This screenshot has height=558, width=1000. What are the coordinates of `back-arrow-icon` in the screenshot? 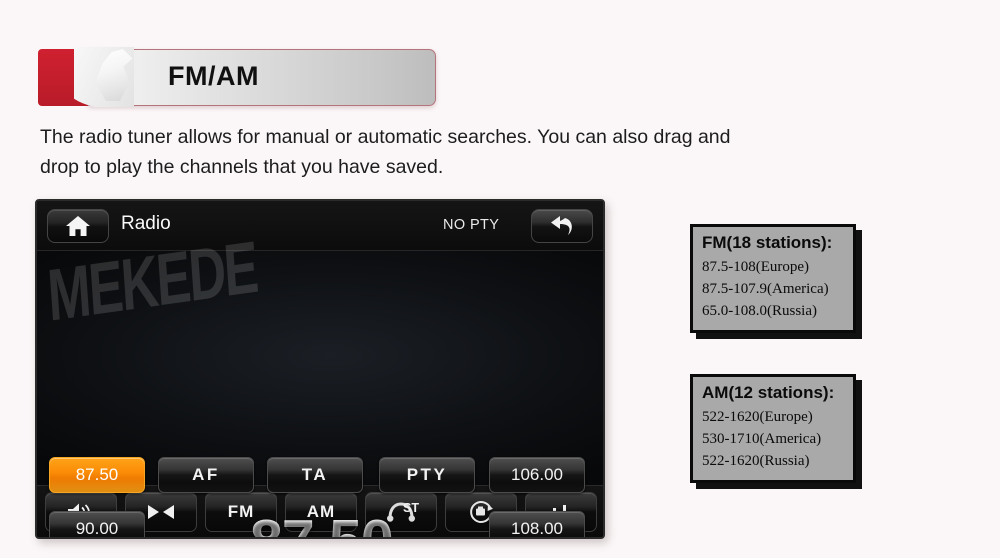 It's located at (561, 225).